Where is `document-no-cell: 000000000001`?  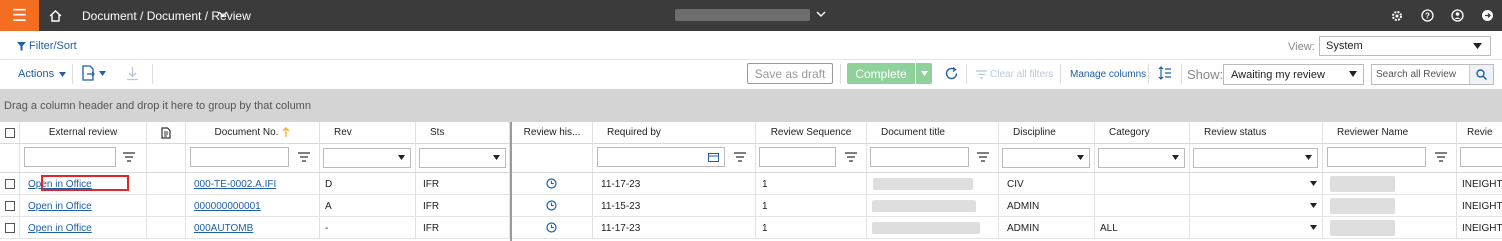
document-no-cell: 000000000001 is located at coordinates (253, 205).